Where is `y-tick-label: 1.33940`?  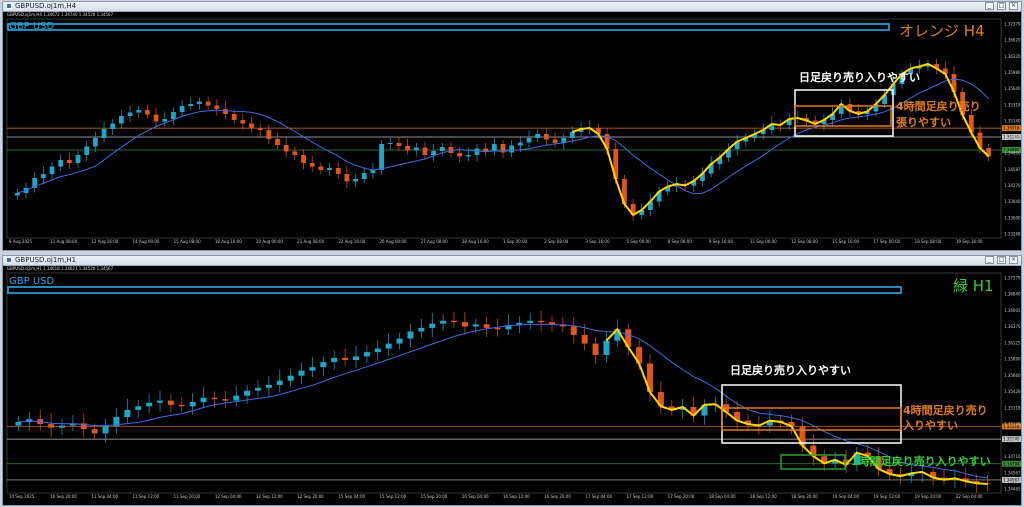
y-tick-label: 1.33940 is located at coordinates (1012, 201).